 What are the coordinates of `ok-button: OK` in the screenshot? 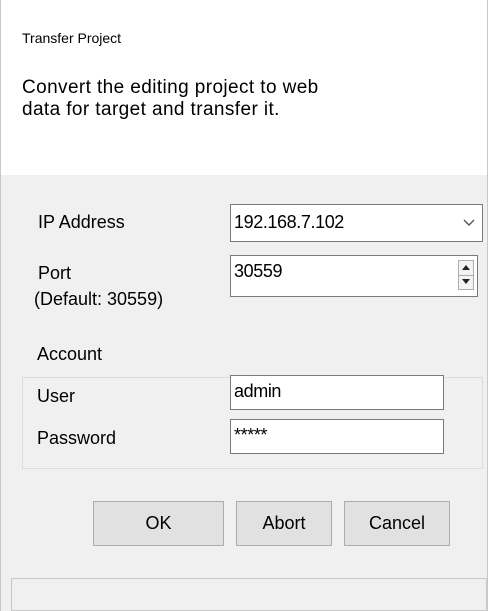 It's located at (158, 523).